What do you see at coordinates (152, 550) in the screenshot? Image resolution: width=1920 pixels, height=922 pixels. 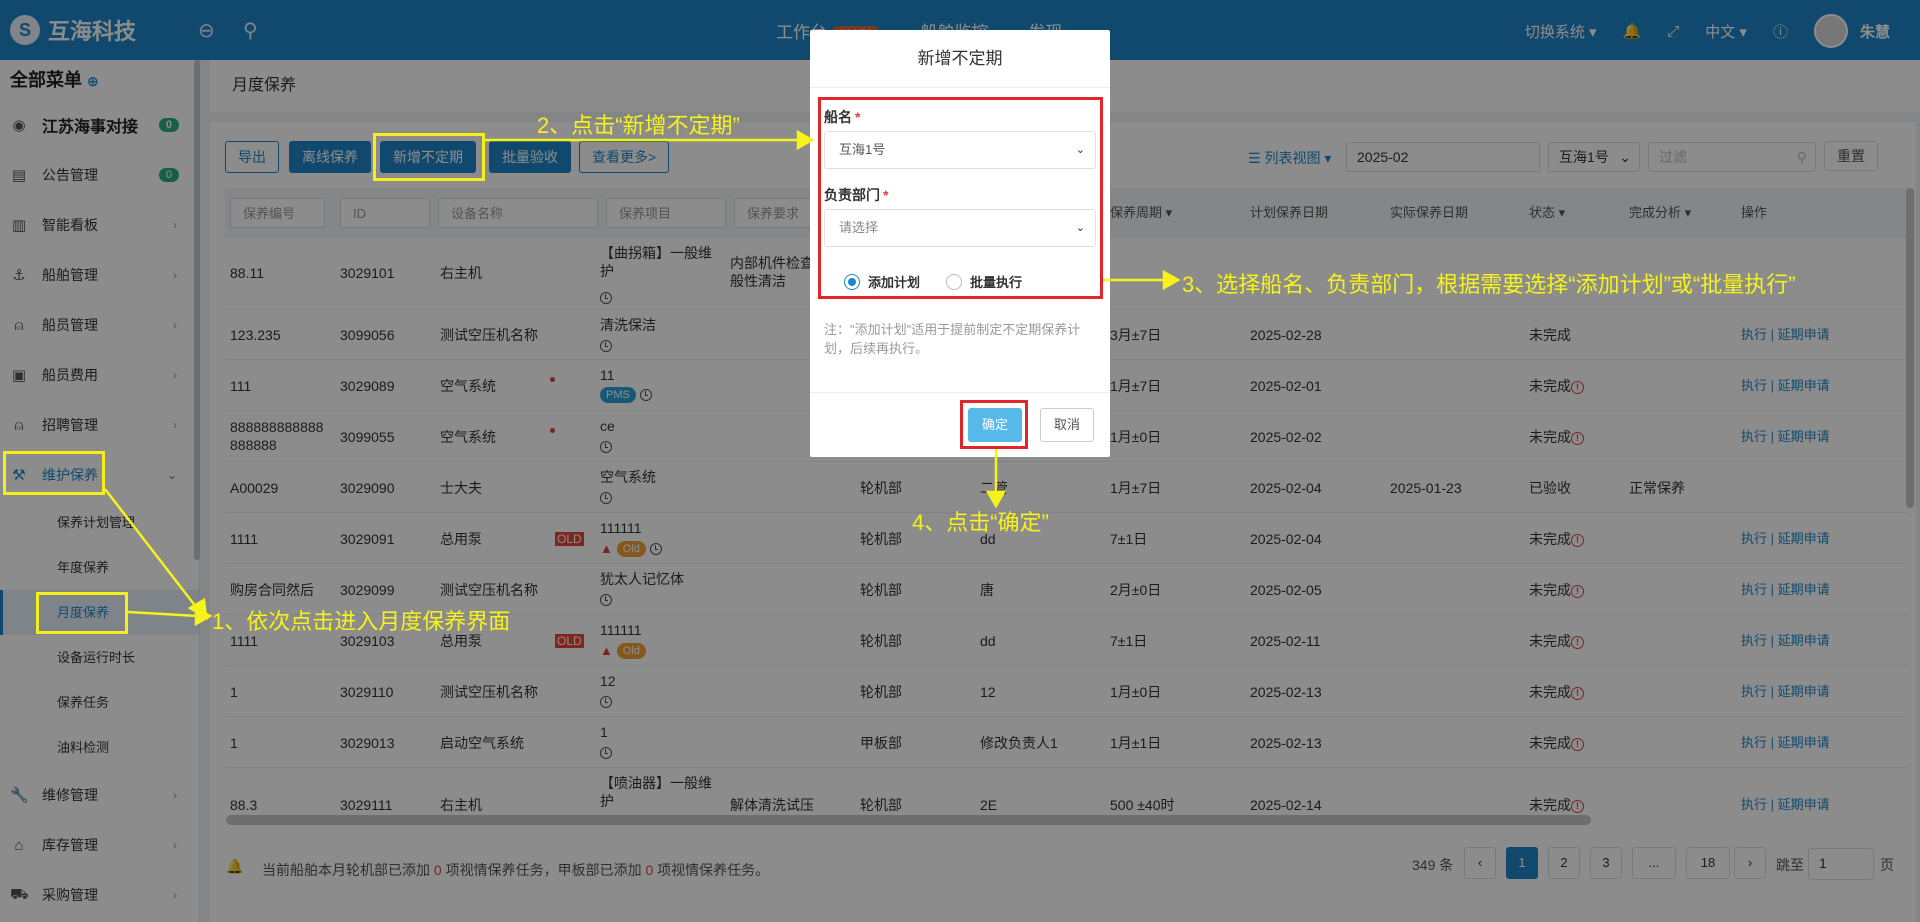 I see `arrow-step1-a` at bounding box center [152, 550].